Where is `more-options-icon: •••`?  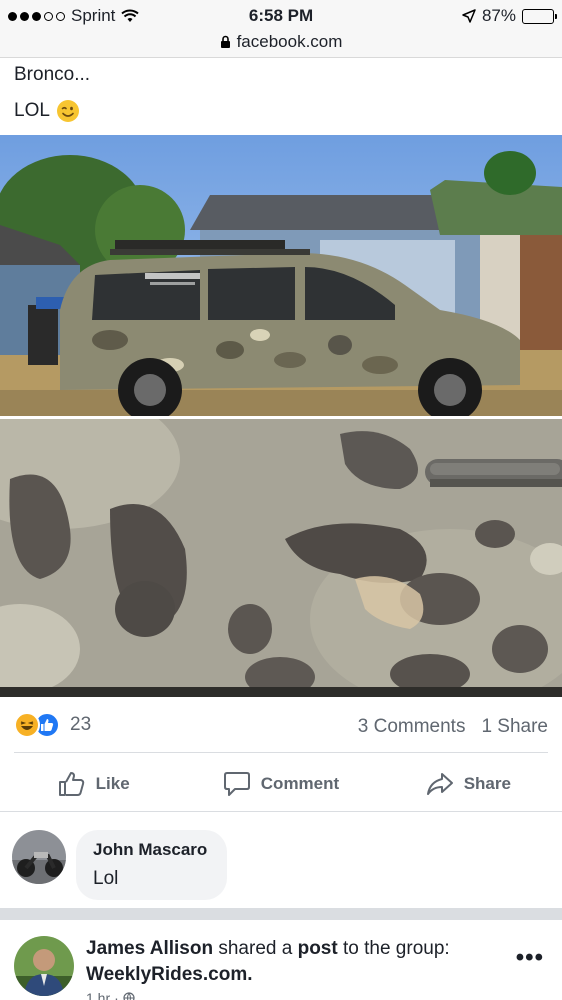 more-options-icon: ••• is located at coordinates (530, 958).